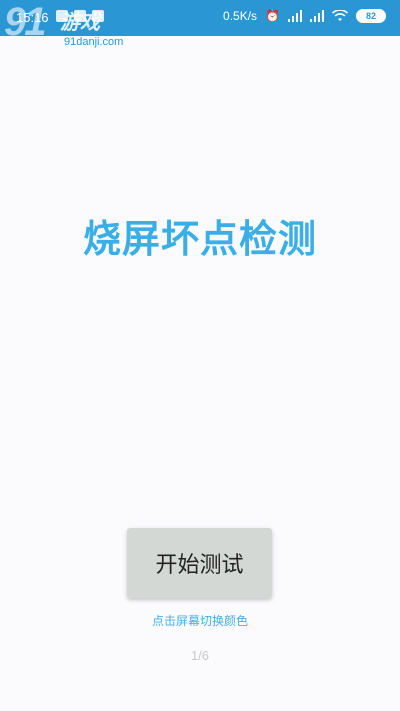 The image size is (400, 711). What do you see at coordinates (272, 16) in the screenshot?
I see `alarm-icon: ⏰` at bounding box center [272, 16].